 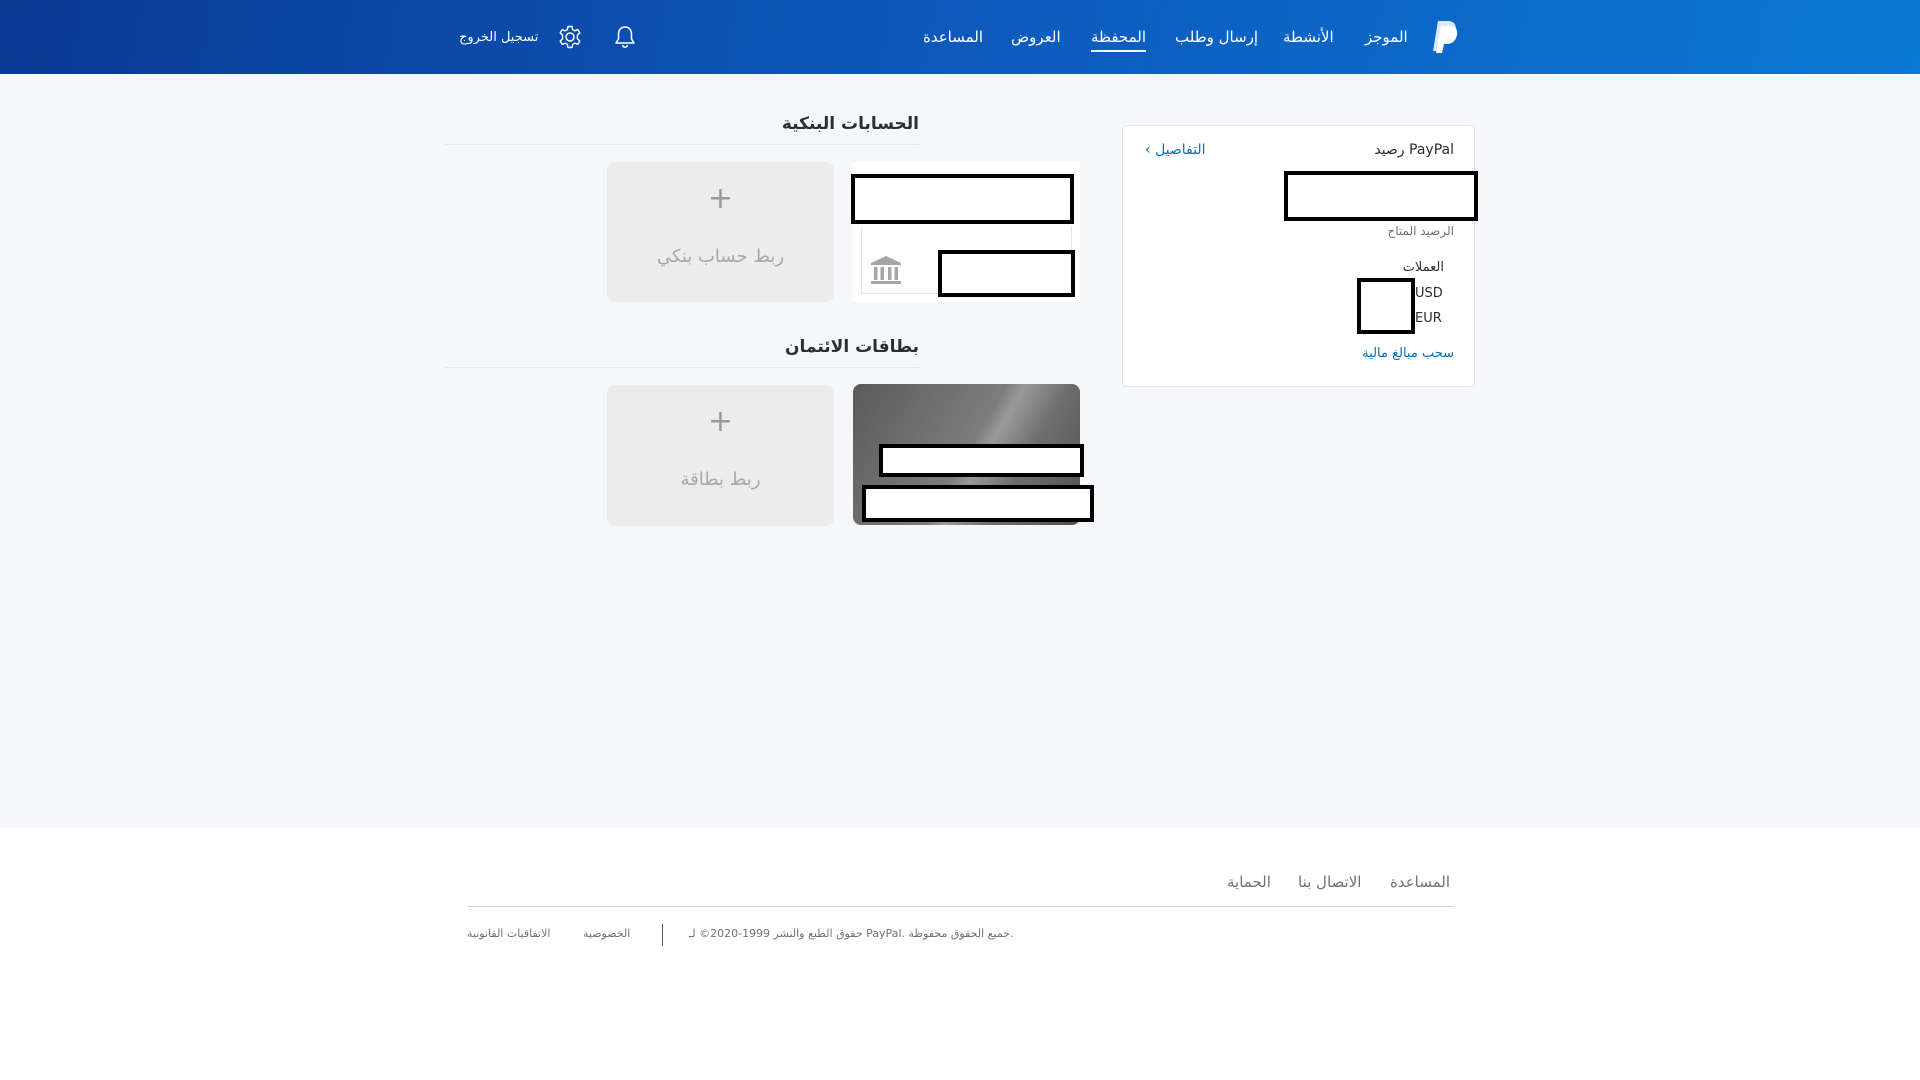 I want to click on currency-eur: EUR, so click(x=1428, y=318).